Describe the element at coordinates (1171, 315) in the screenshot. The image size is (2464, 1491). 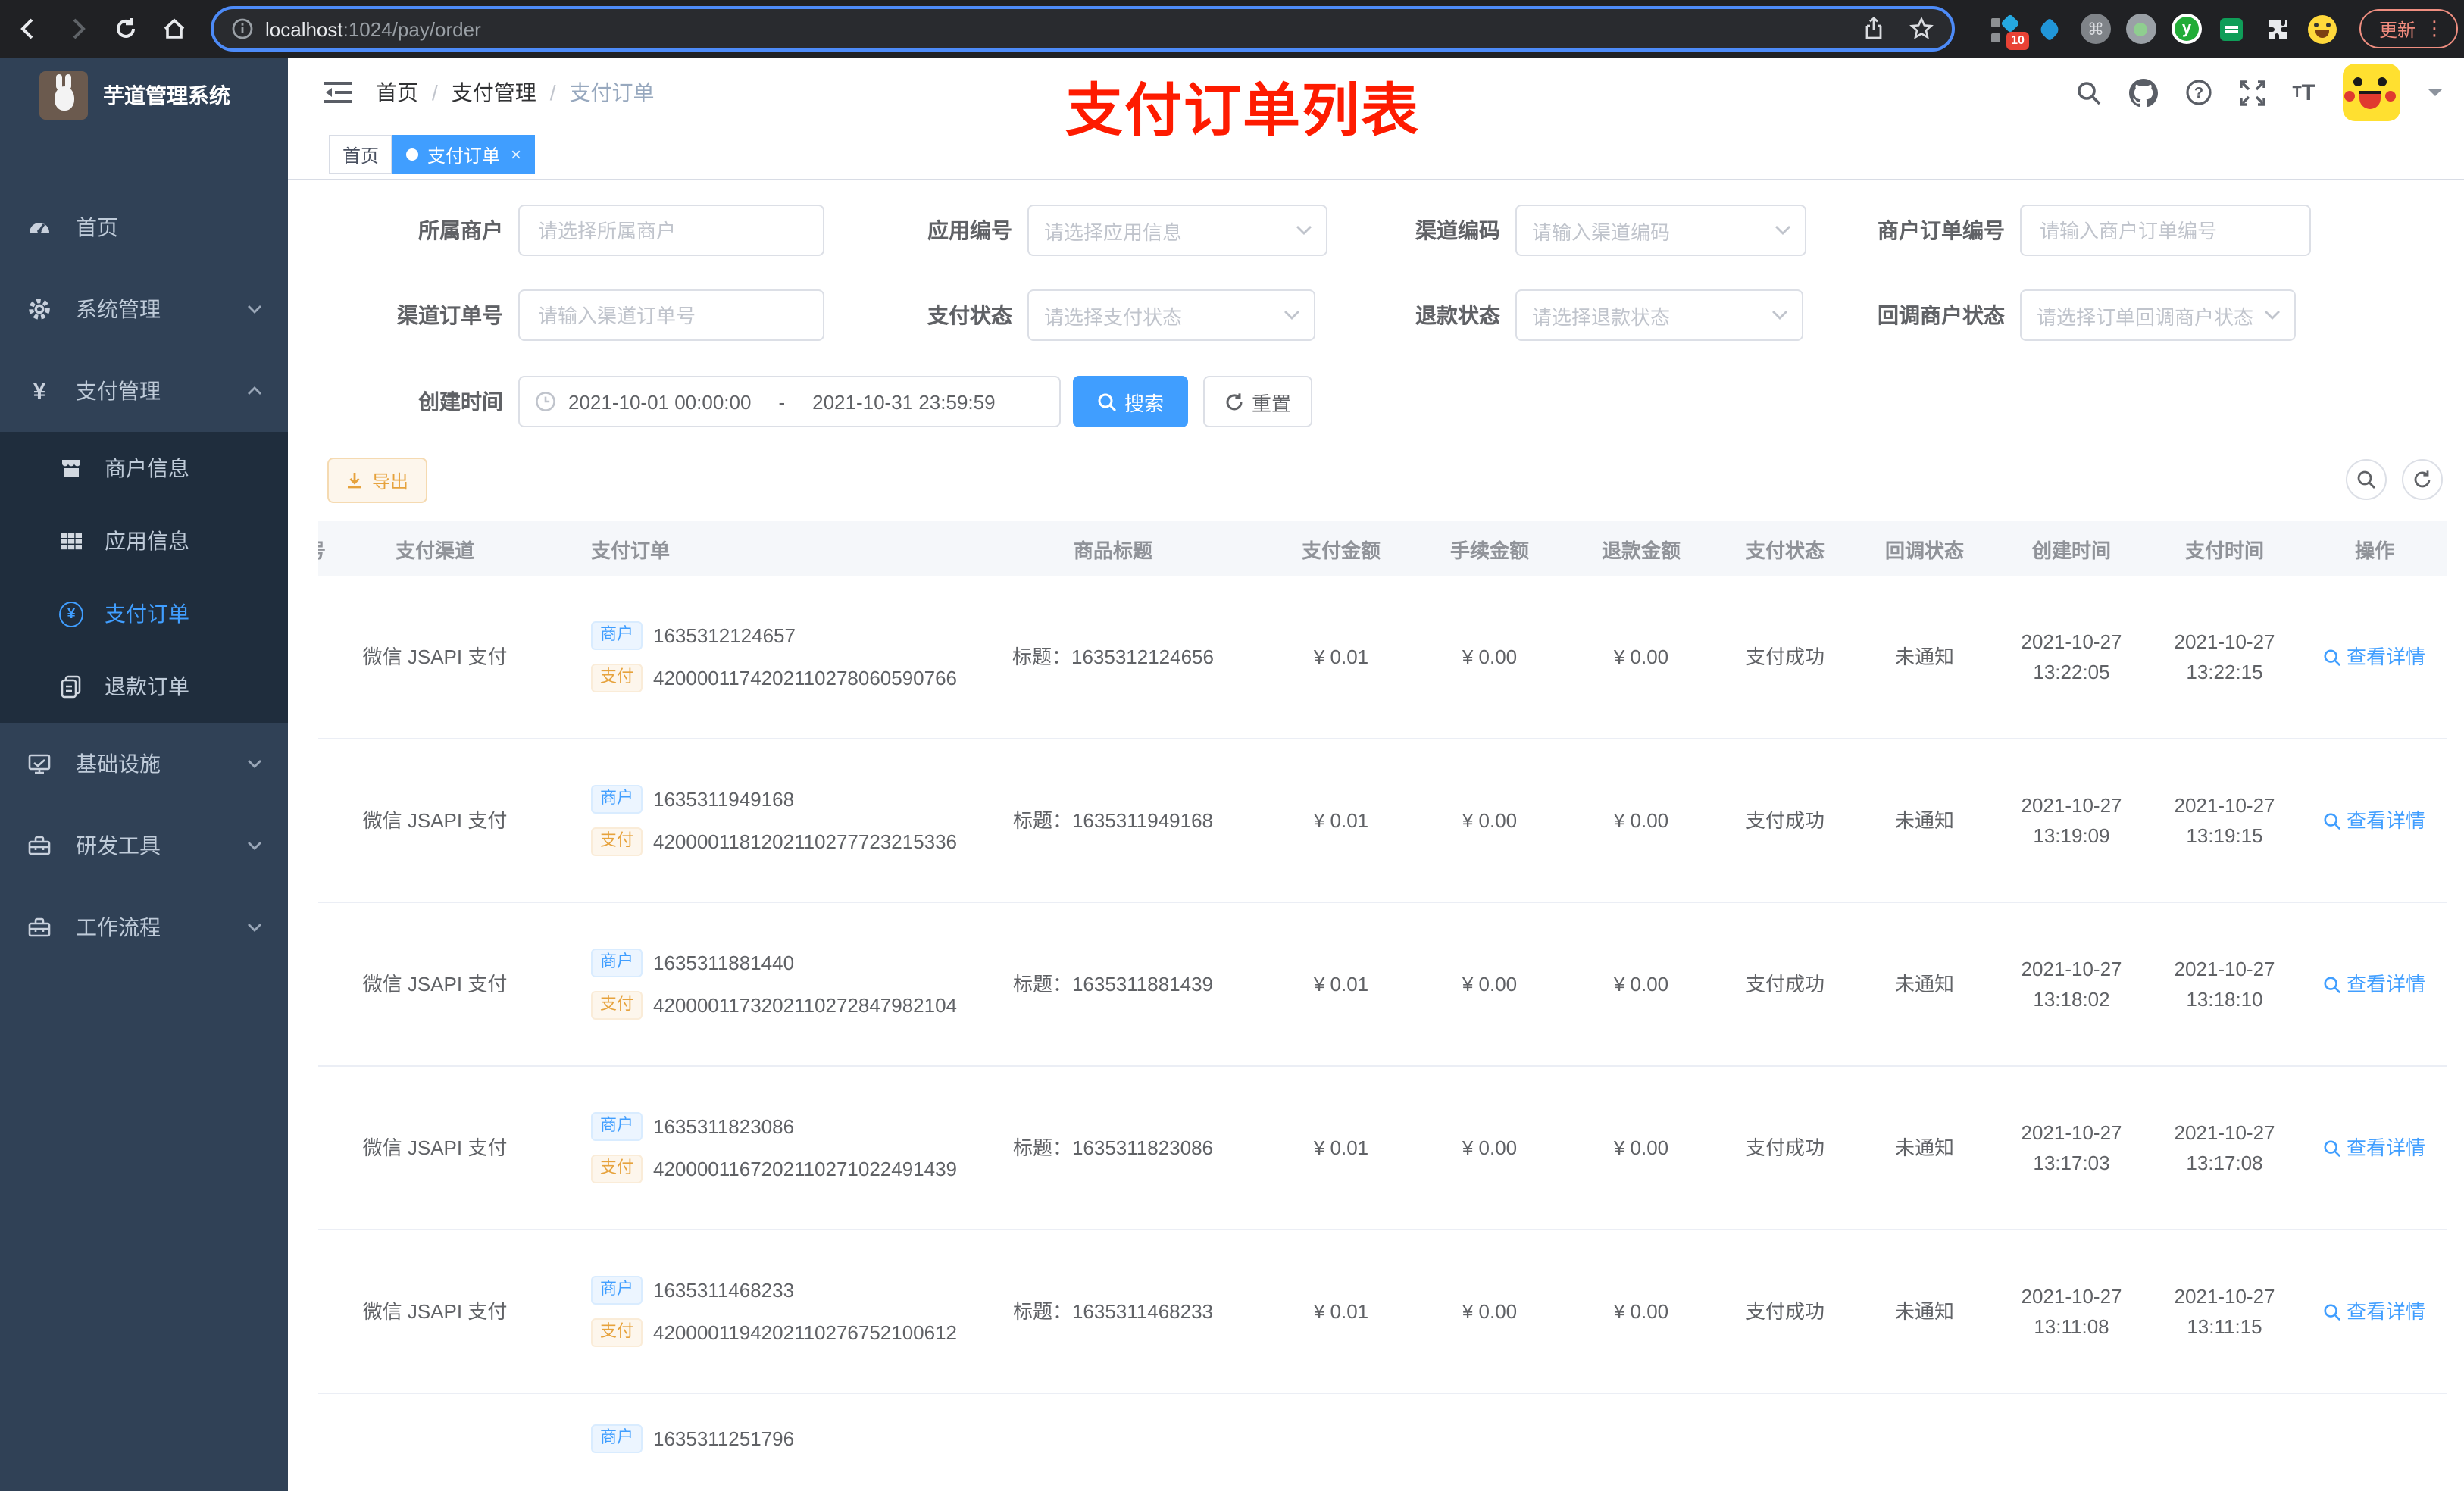
I see `pay-status-select: 请选择支付状态` at that location.